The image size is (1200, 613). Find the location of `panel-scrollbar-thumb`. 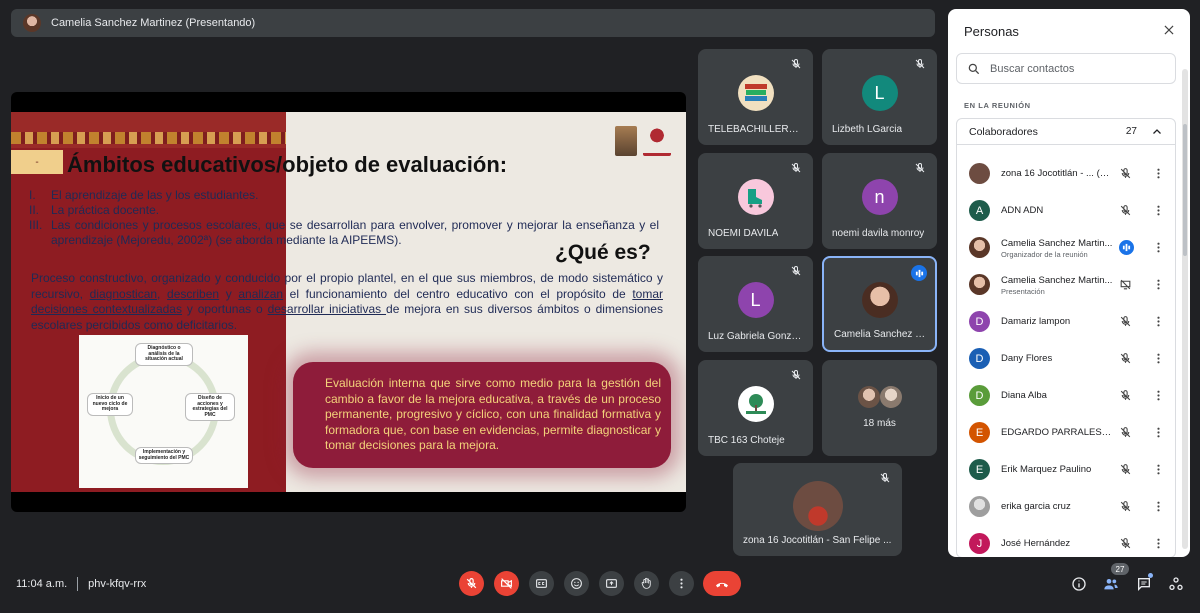

panel-scrollbar-thumb is located at coordinates (1185, 190).